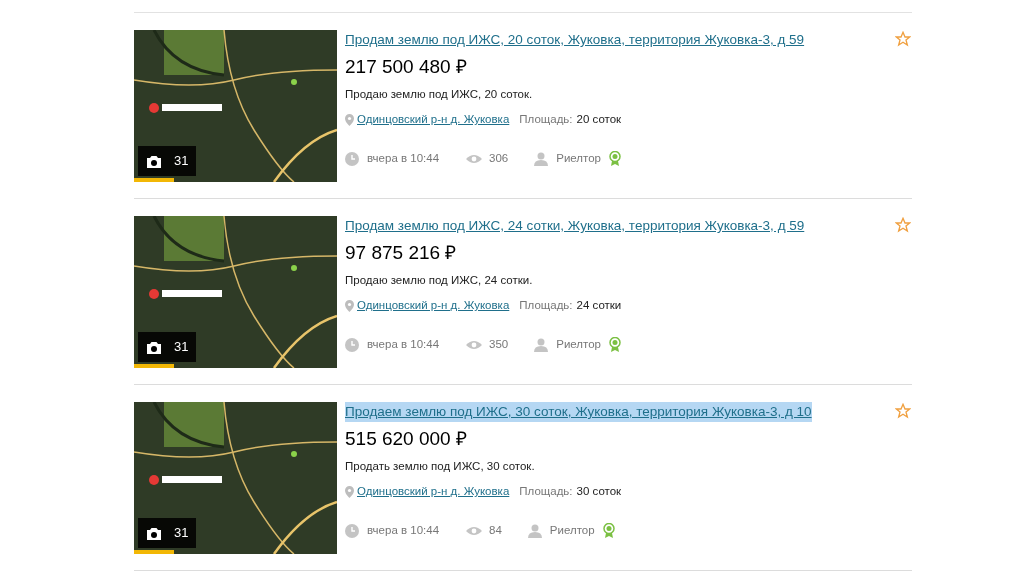 This screenshot has height=576, width=1024. I want to click on listing-title-link: Продам землю под ИЖС, 24 сотки, Жуковка, территория Жуковка-3, д 59, so click(575, 226).